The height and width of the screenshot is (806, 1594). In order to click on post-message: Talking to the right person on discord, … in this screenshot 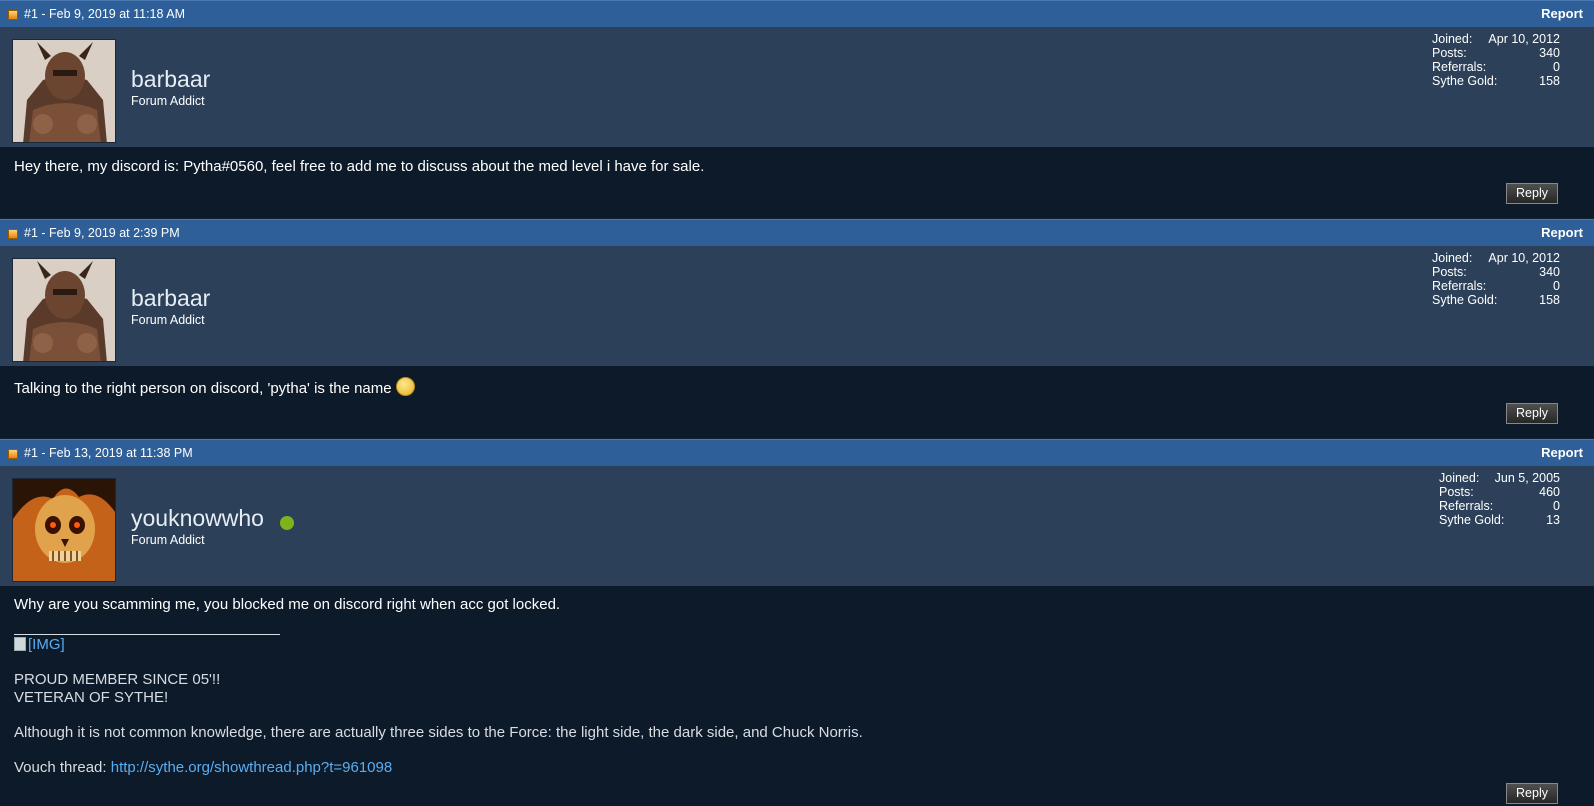, I will do `click(214, 387)`.